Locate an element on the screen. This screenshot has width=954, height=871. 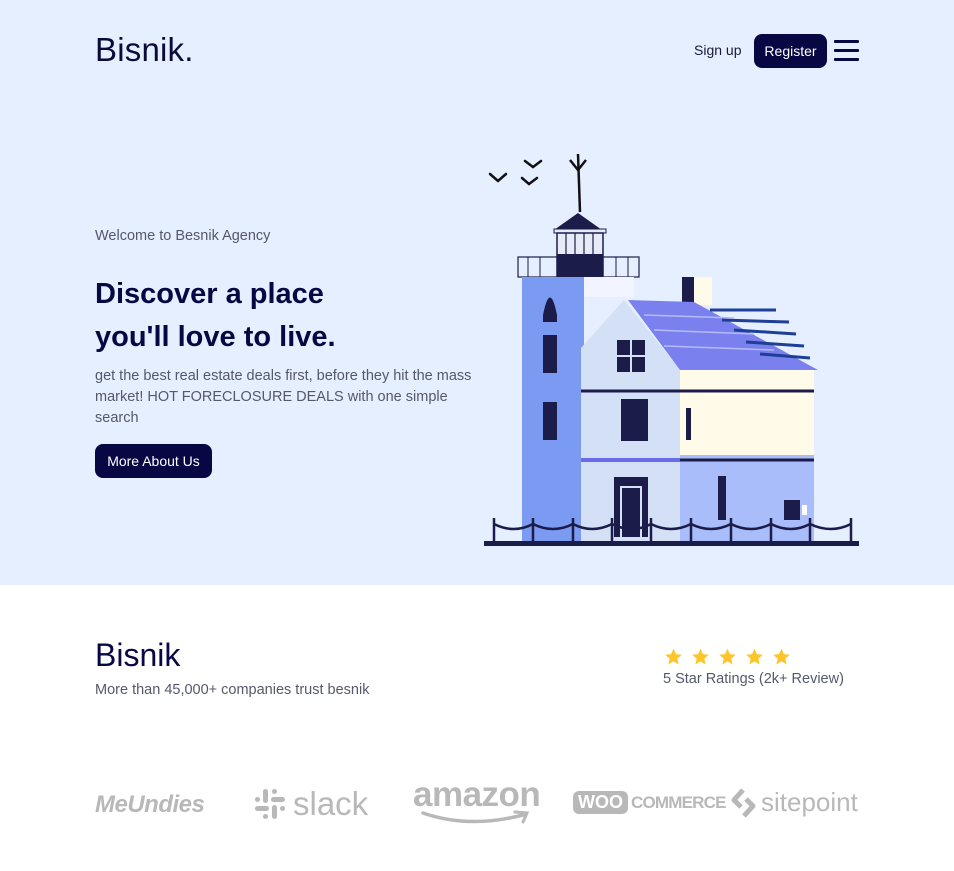
meundies-logo: MeUndies is located at coordinates (150, 805).